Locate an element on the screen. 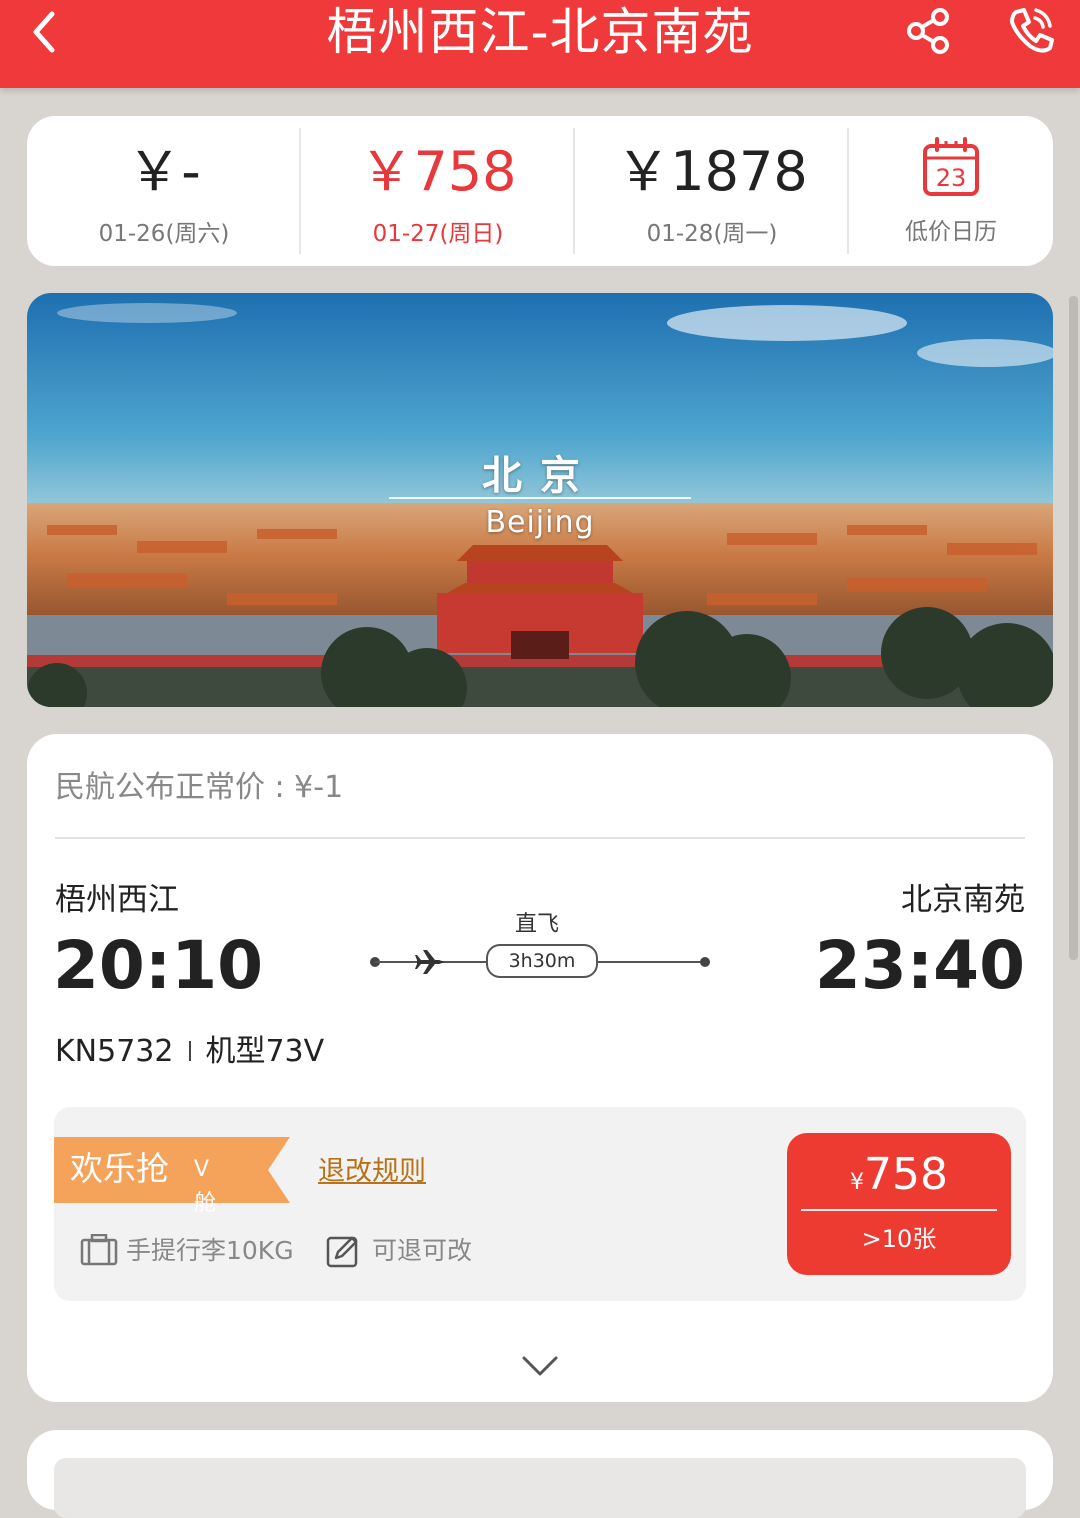  flight-number: KN5732 is located at coordinates (114, 1051).